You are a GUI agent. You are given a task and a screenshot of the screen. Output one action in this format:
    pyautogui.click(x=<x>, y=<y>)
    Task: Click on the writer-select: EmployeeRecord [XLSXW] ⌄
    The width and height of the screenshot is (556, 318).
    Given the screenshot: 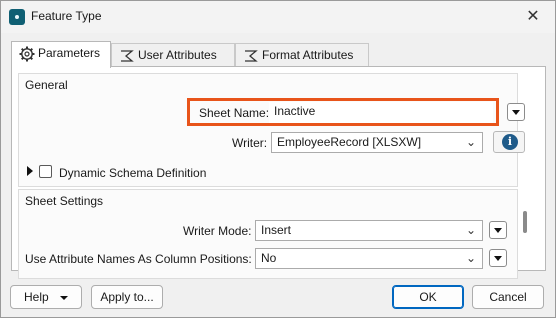 What is the action you would take?
    pyautogui.click(x=377, y=142)
    